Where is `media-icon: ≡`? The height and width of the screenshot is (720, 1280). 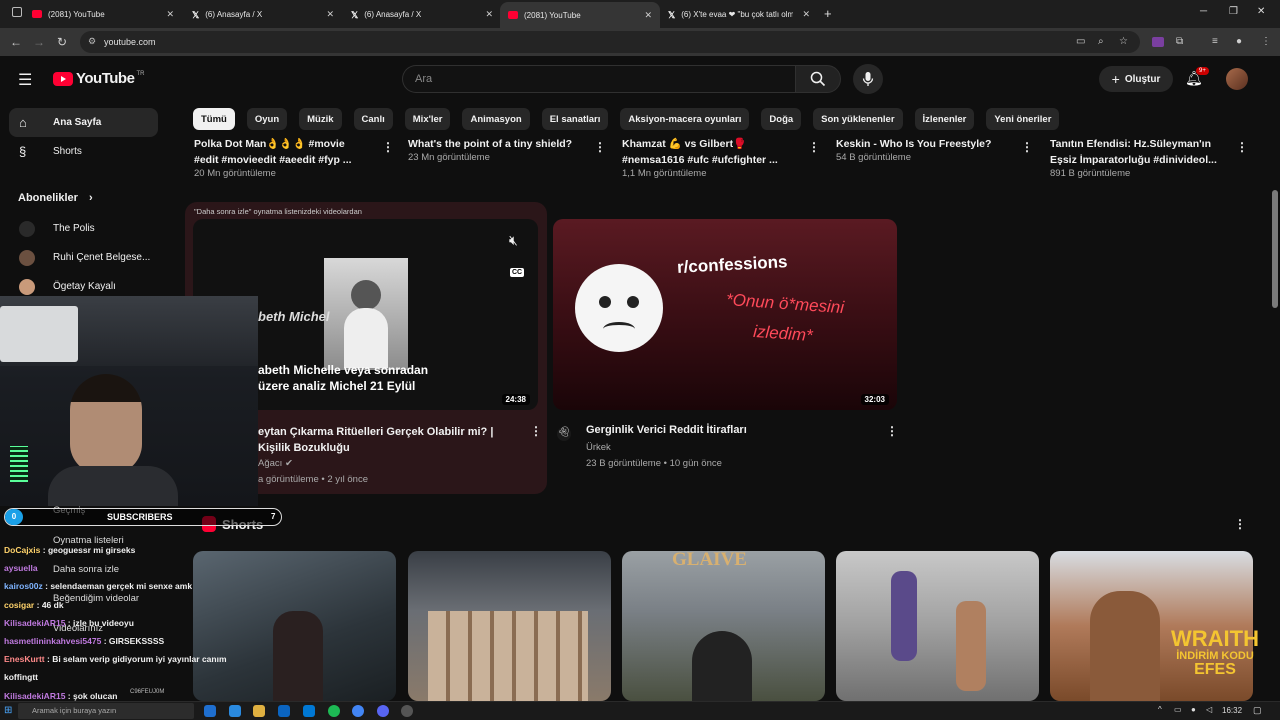 media-icon: ≡ is located at coordinates (1215, 41).